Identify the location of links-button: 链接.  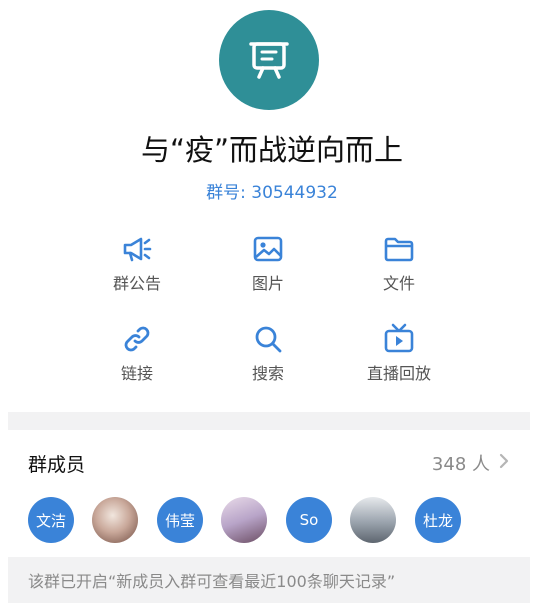
(137, 357).